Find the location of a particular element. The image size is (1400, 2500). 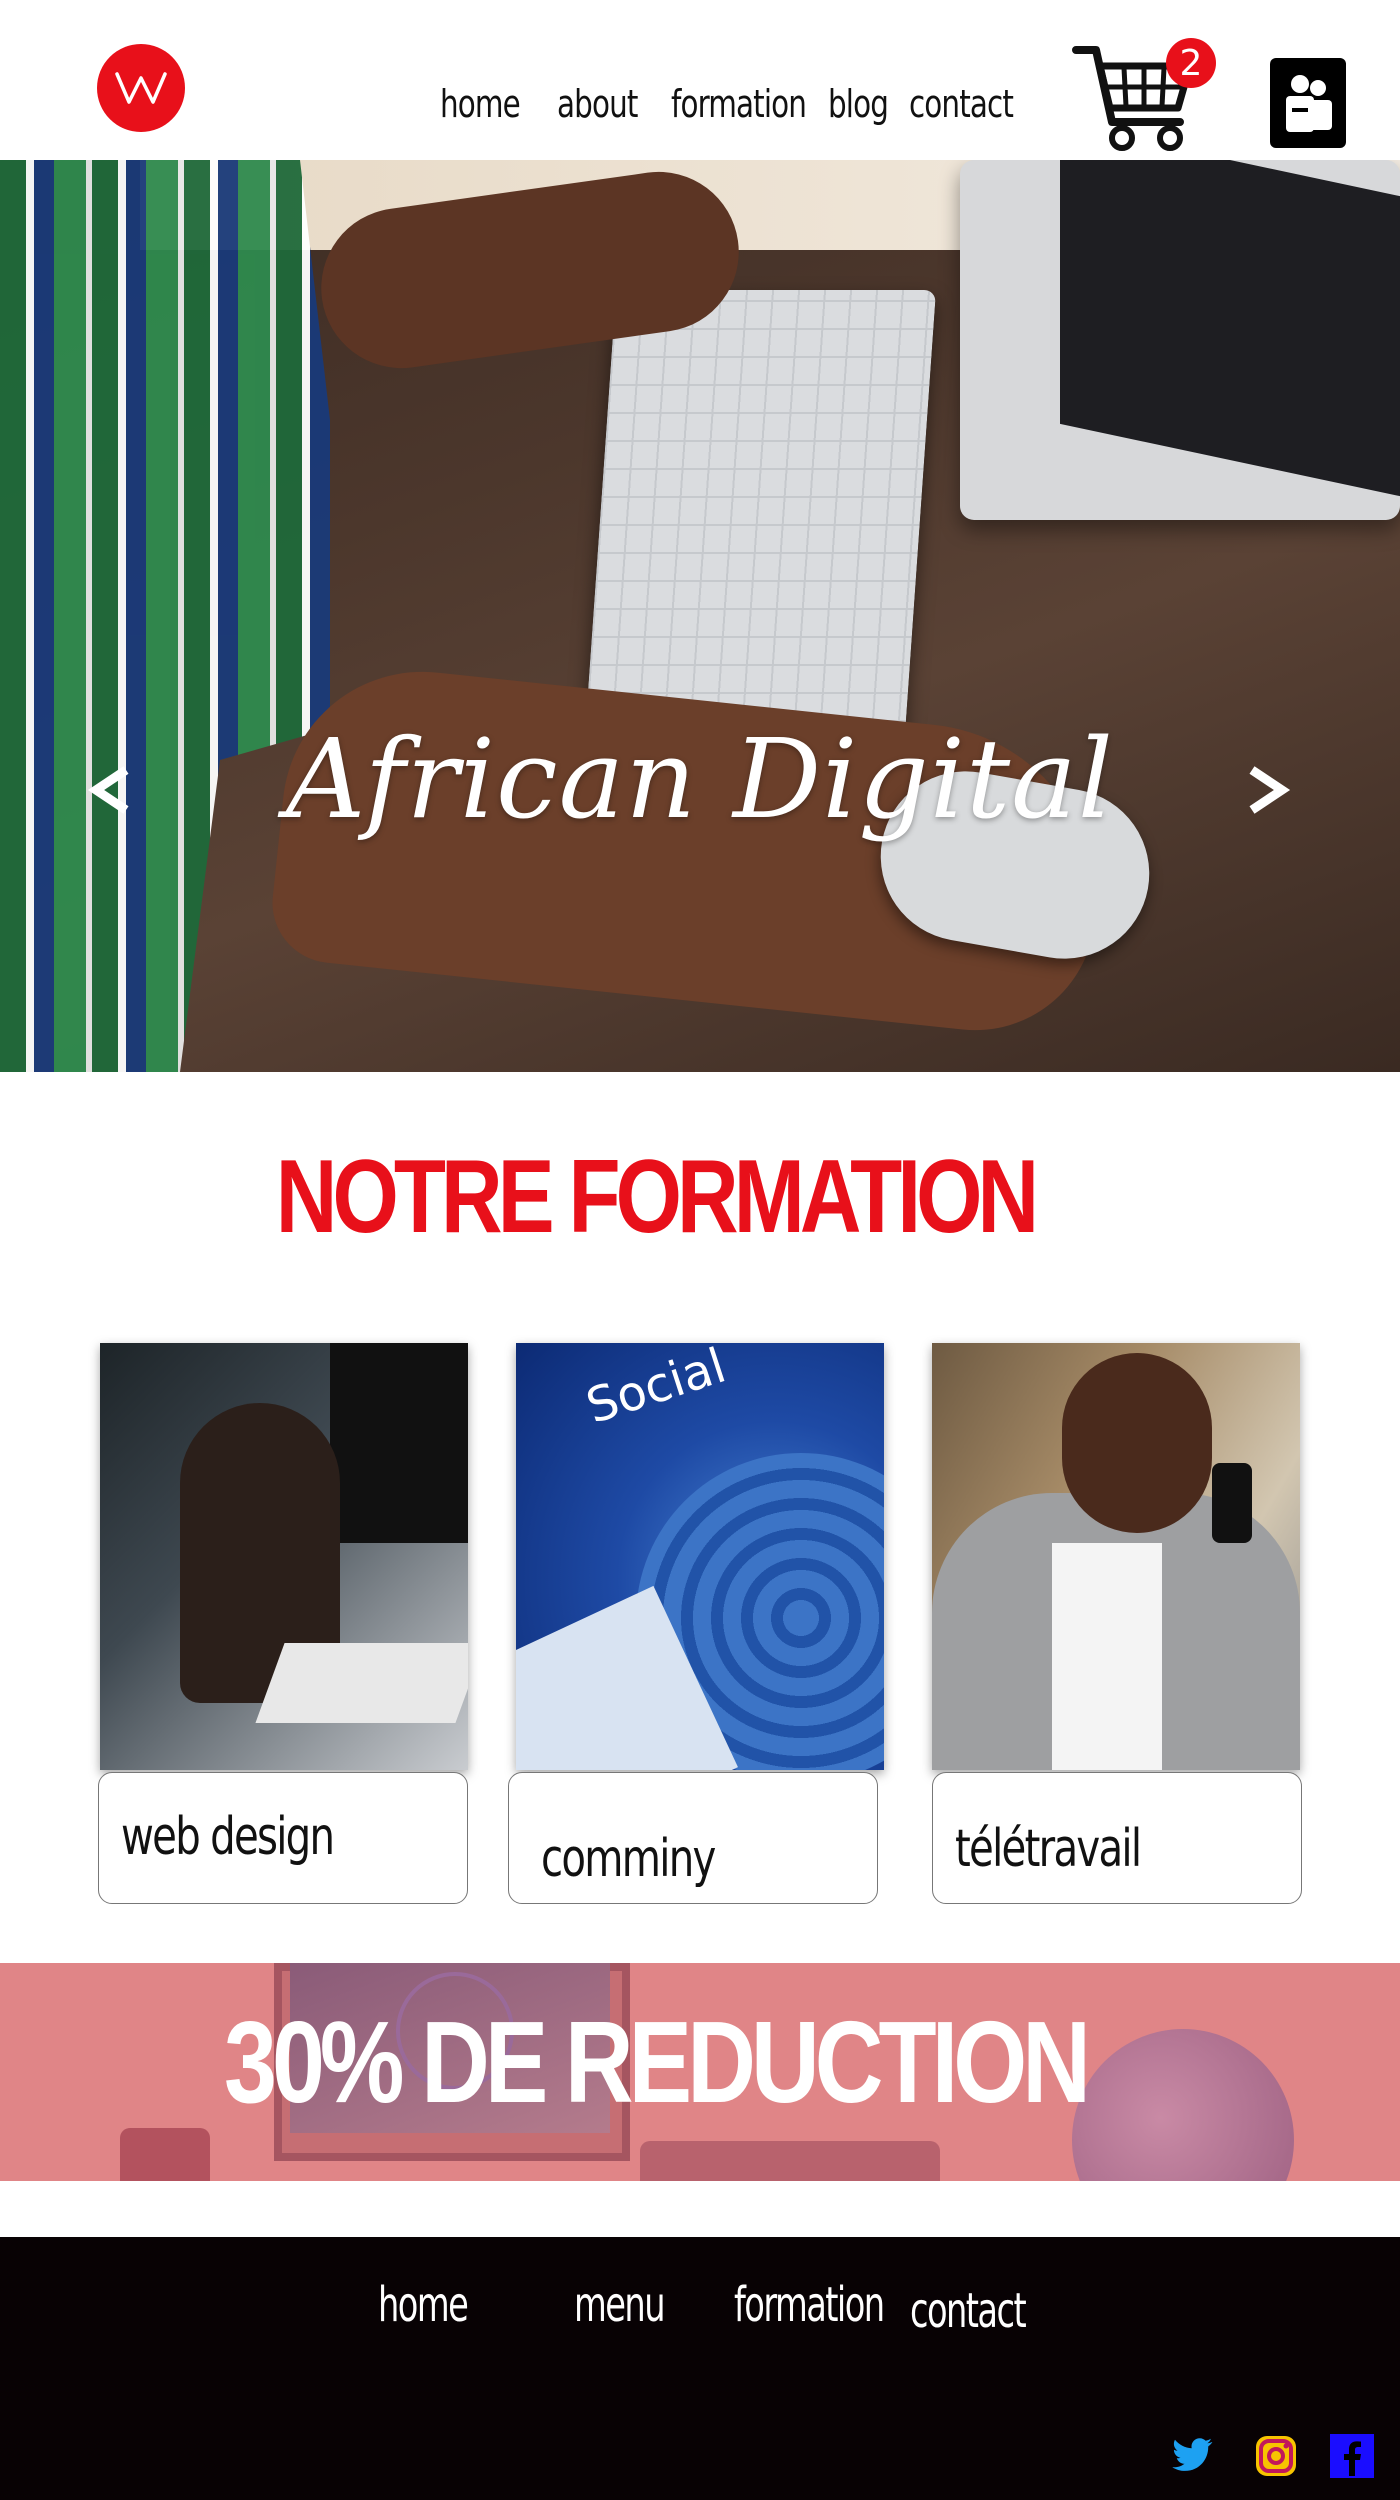

main-nav: home about formation blog contact is located at coordinates (735, 104).